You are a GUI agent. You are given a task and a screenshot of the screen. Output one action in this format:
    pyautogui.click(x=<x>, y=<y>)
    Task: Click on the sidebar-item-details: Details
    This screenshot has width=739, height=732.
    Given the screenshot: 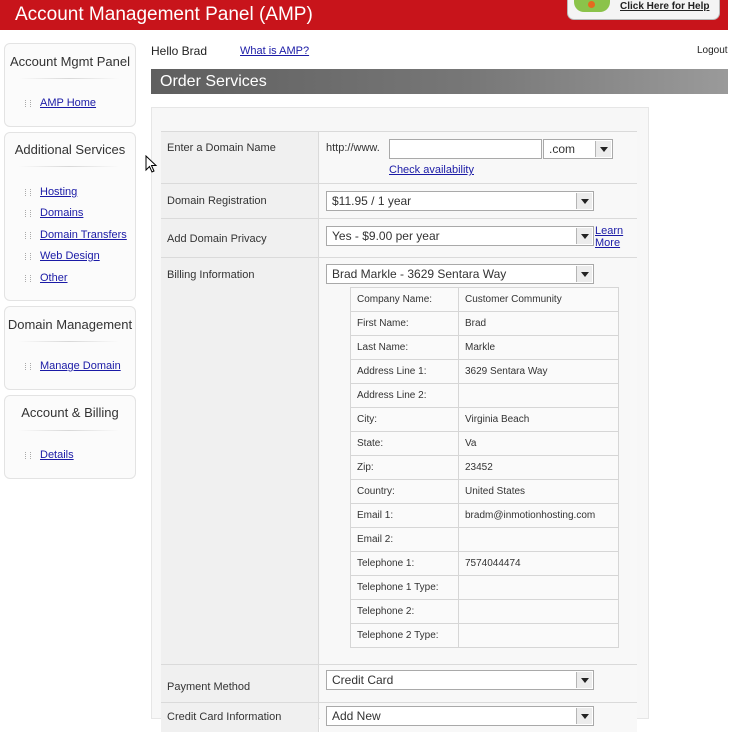 What is the action you would take?
    pyautogui.click(x=49, y=455)
    